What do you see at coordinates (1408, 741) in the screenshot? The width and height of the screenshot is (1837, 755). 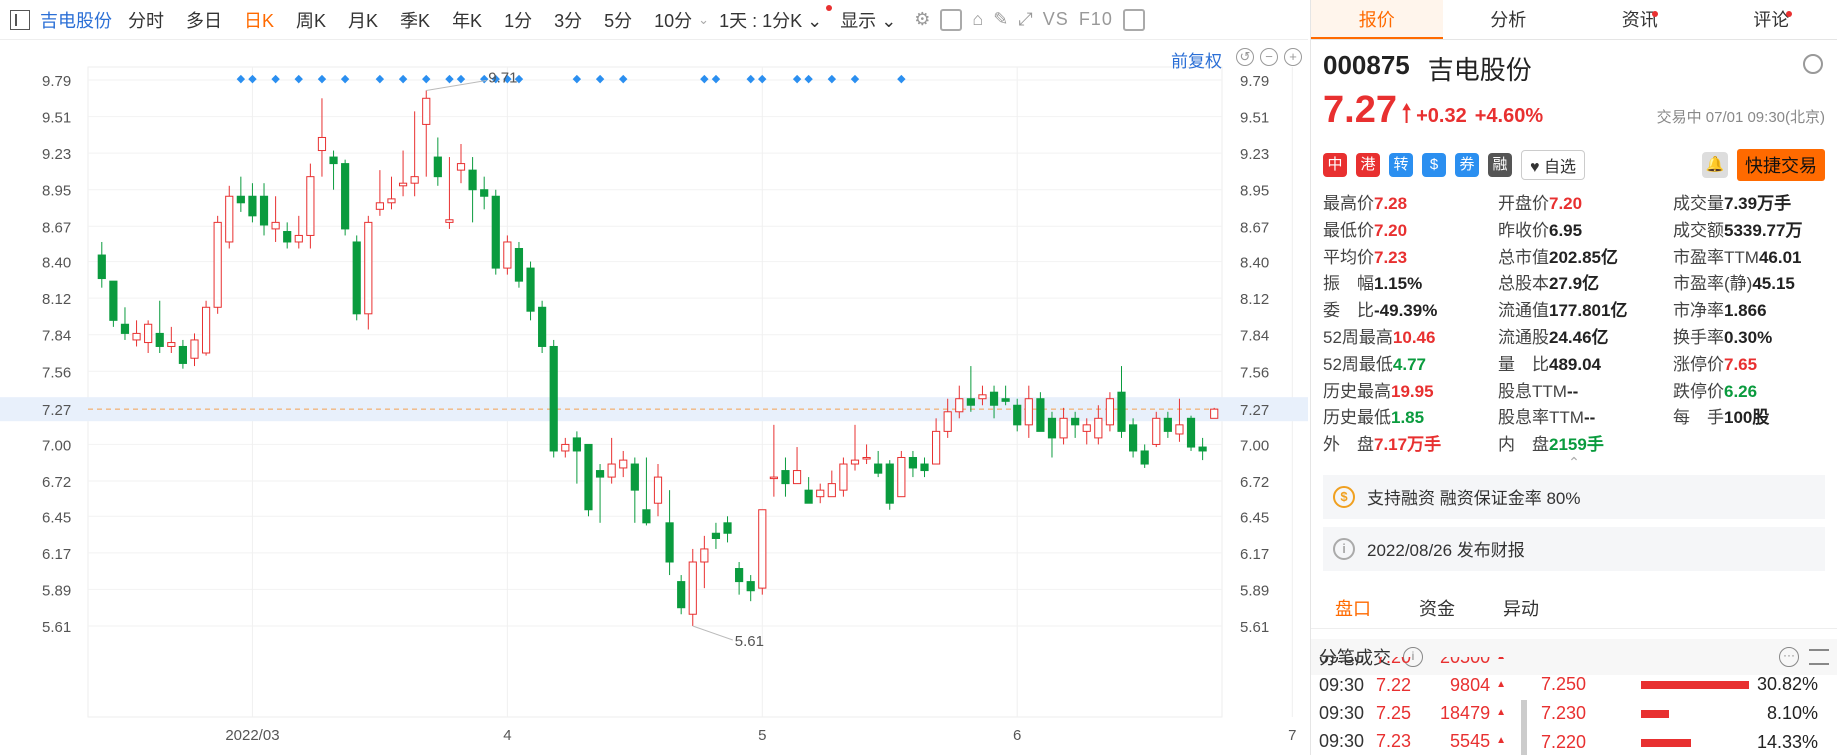 I see `tick-row: 09:30 7.23 5545 ▲` at bounding box center [1408, 741].